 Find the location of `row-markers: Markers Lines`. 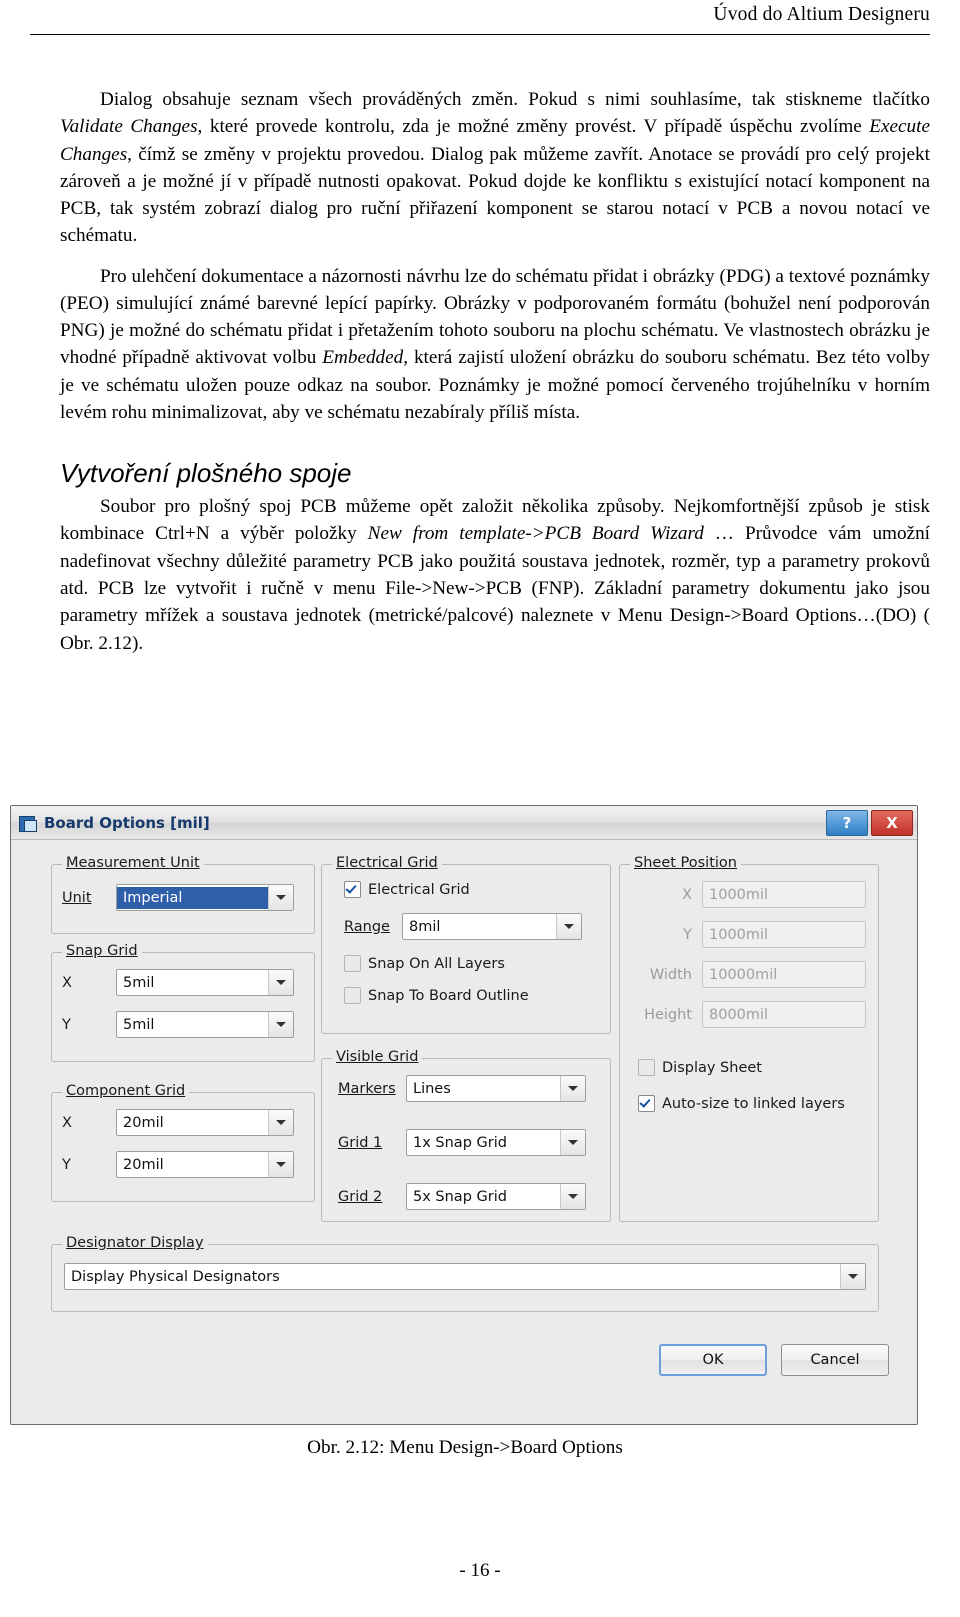

row-markers: Markers Lines is located at coordinates (466, 1088).